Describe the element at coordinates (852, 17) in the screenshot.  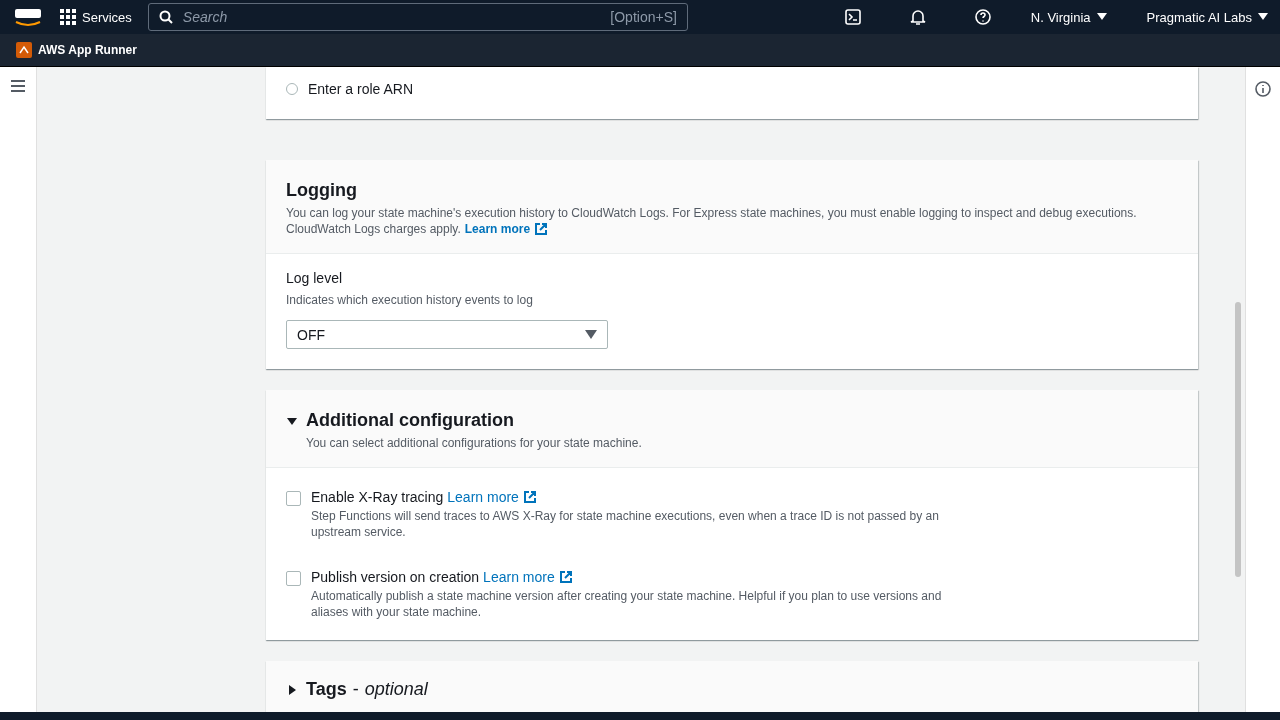
I see `terminal-icon` at that location.